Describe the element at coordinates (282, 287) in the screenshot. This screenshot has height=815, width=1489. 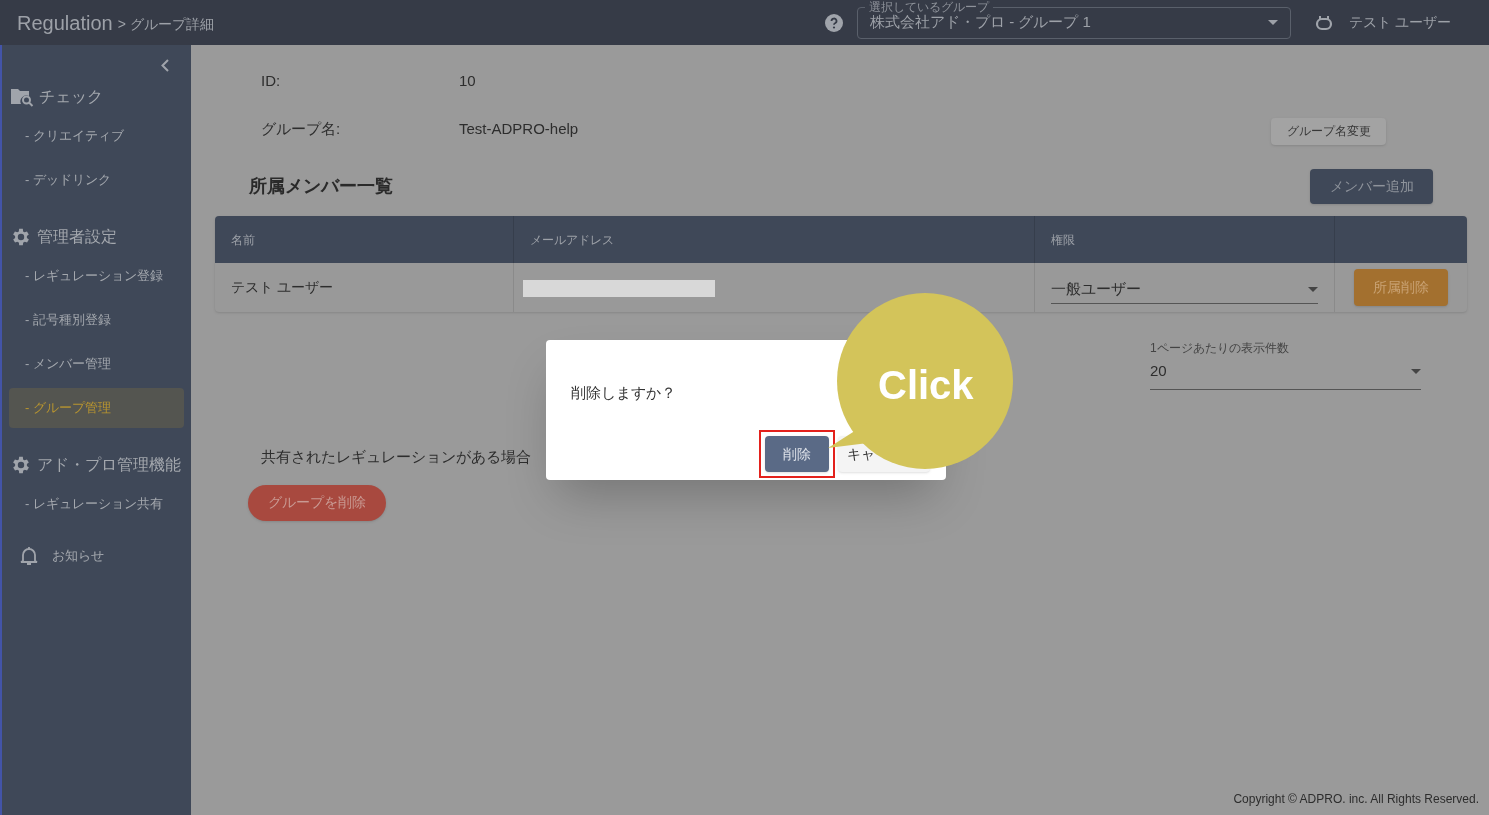
I see `table-cell-text: テスト ユーザー` at that location.